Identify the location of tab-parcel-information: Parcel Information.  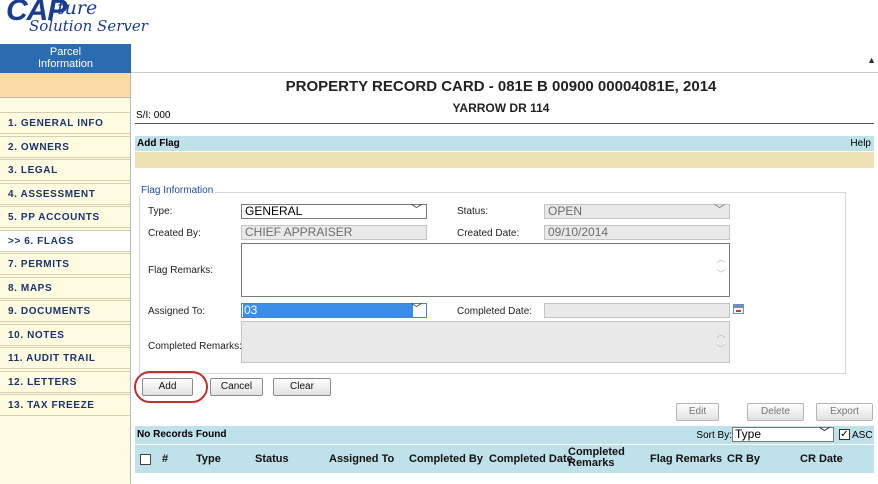
(65, 58).